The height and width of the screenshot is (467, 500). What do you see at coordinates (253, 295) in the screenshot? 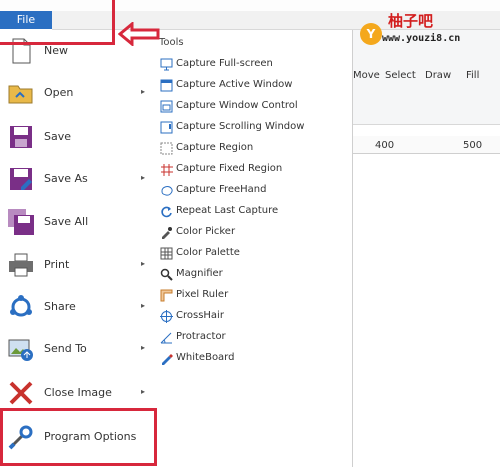
I see `tool-pixel-ruler: Pixel Ruler` at bounding box center [253, 295].